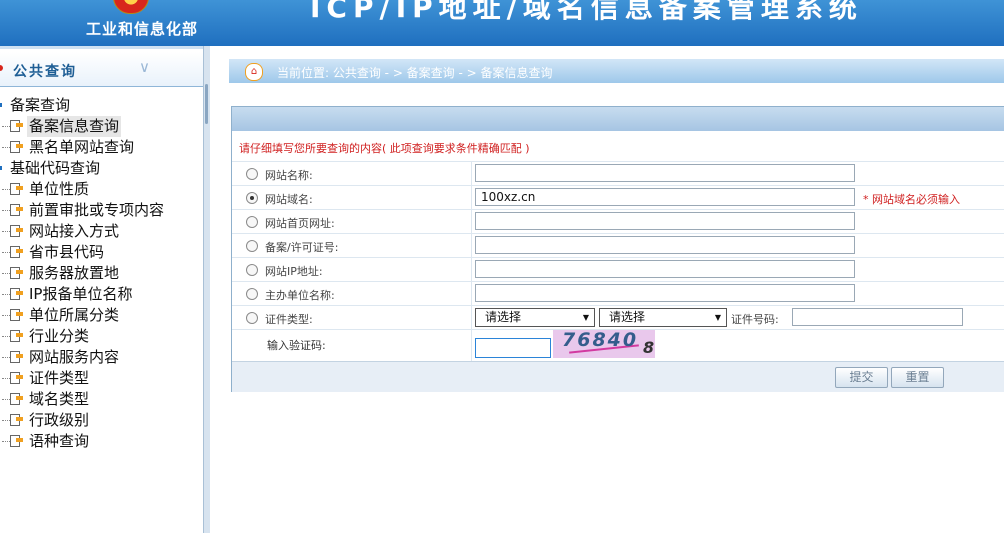  Describe the element at coordinates (59, 378) in the screenshot. I see `tree-item-label: 证件类型` at that location.